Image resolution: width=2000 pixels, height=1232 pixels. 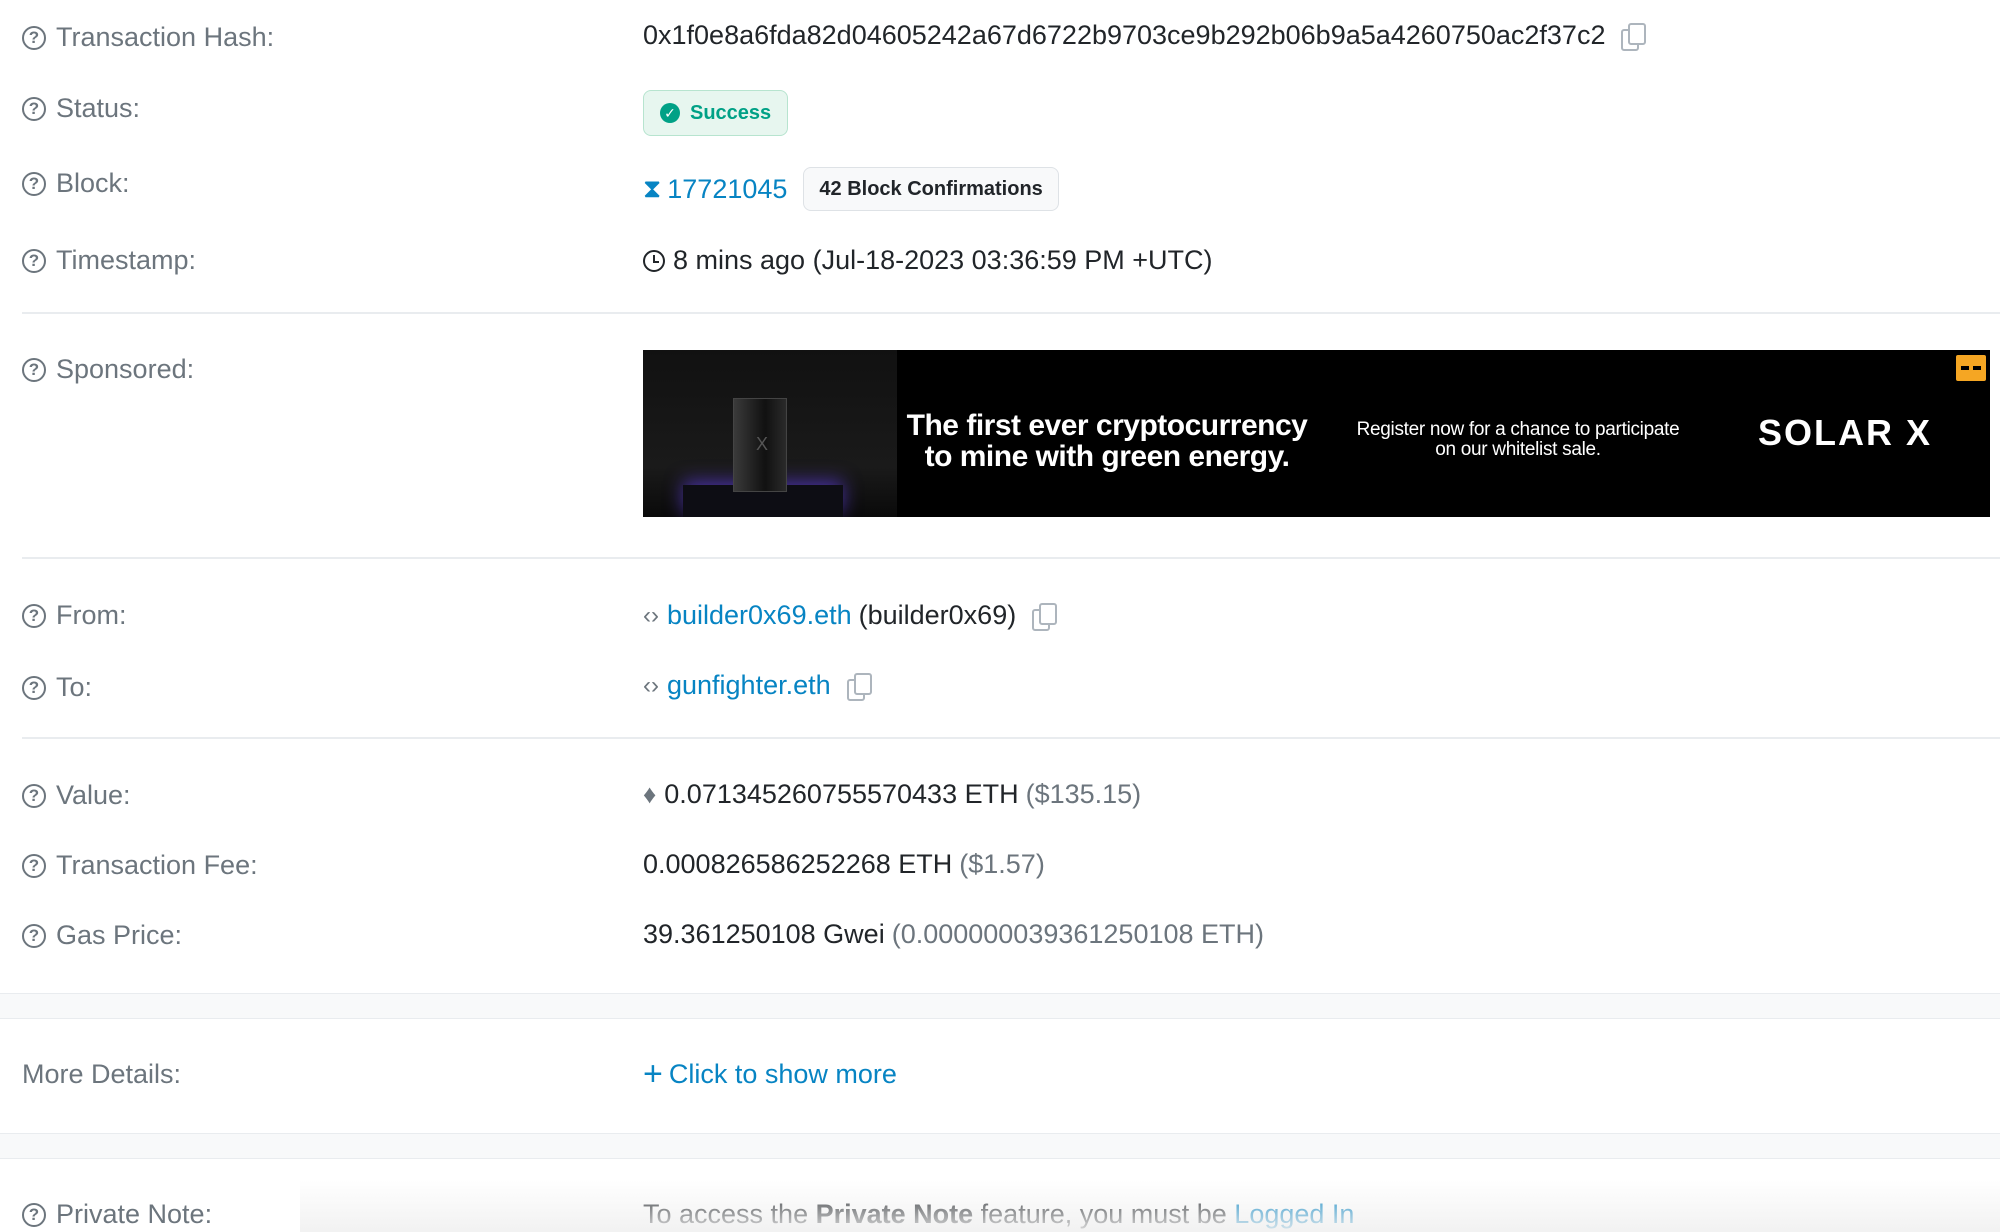 What do you see at coordinates (1971, 368) in the screenshot?
I see `adchoices-icon` at bounding box center [1971, 368].